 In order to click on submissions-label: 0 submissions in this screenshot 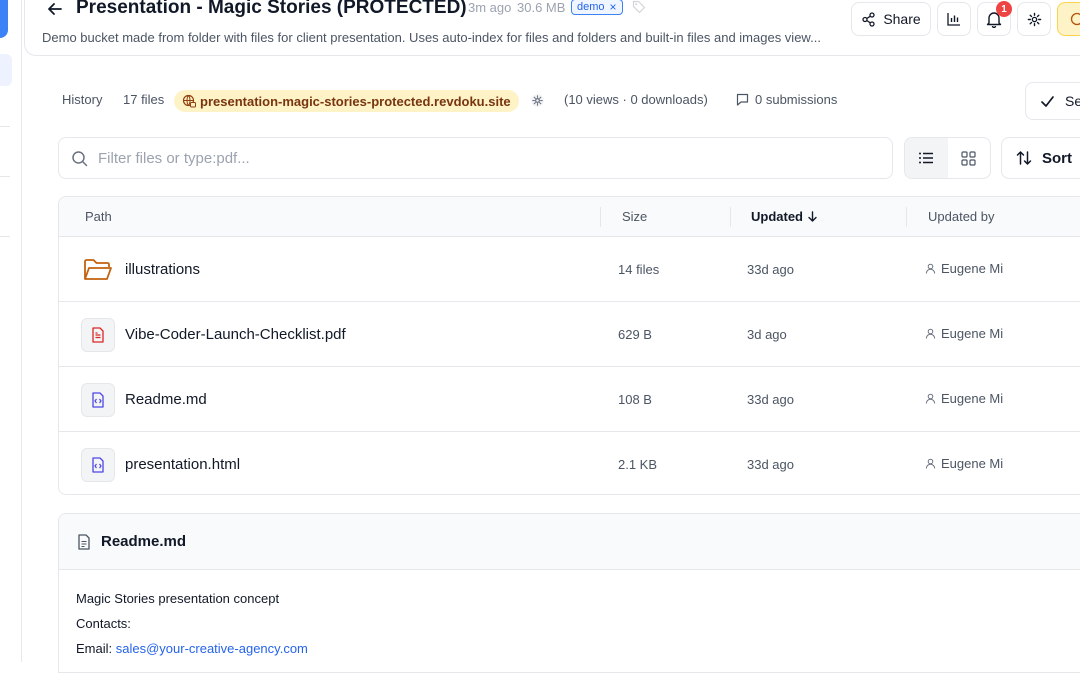, I will do `click(796, 99)`.